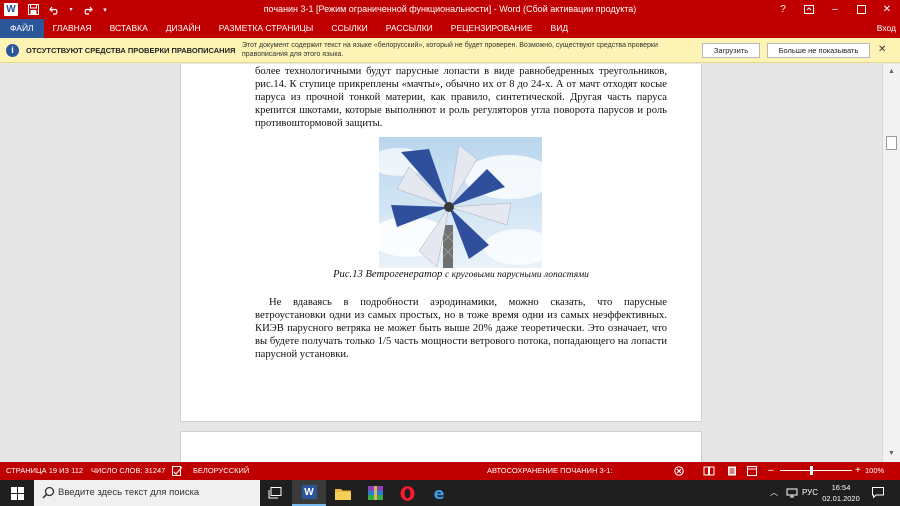 Image resolution: width=900 pixels, height=506 pixels. Describe the element at coordinates (891, 454) in the screenshot. I see `scroll-down-icon: ▼` at that location.